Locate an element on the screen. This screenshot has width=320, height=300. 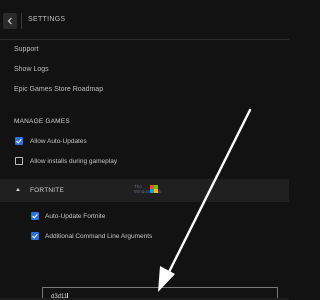
settings-header: SETTINGS is located at coordinates (144, 20).